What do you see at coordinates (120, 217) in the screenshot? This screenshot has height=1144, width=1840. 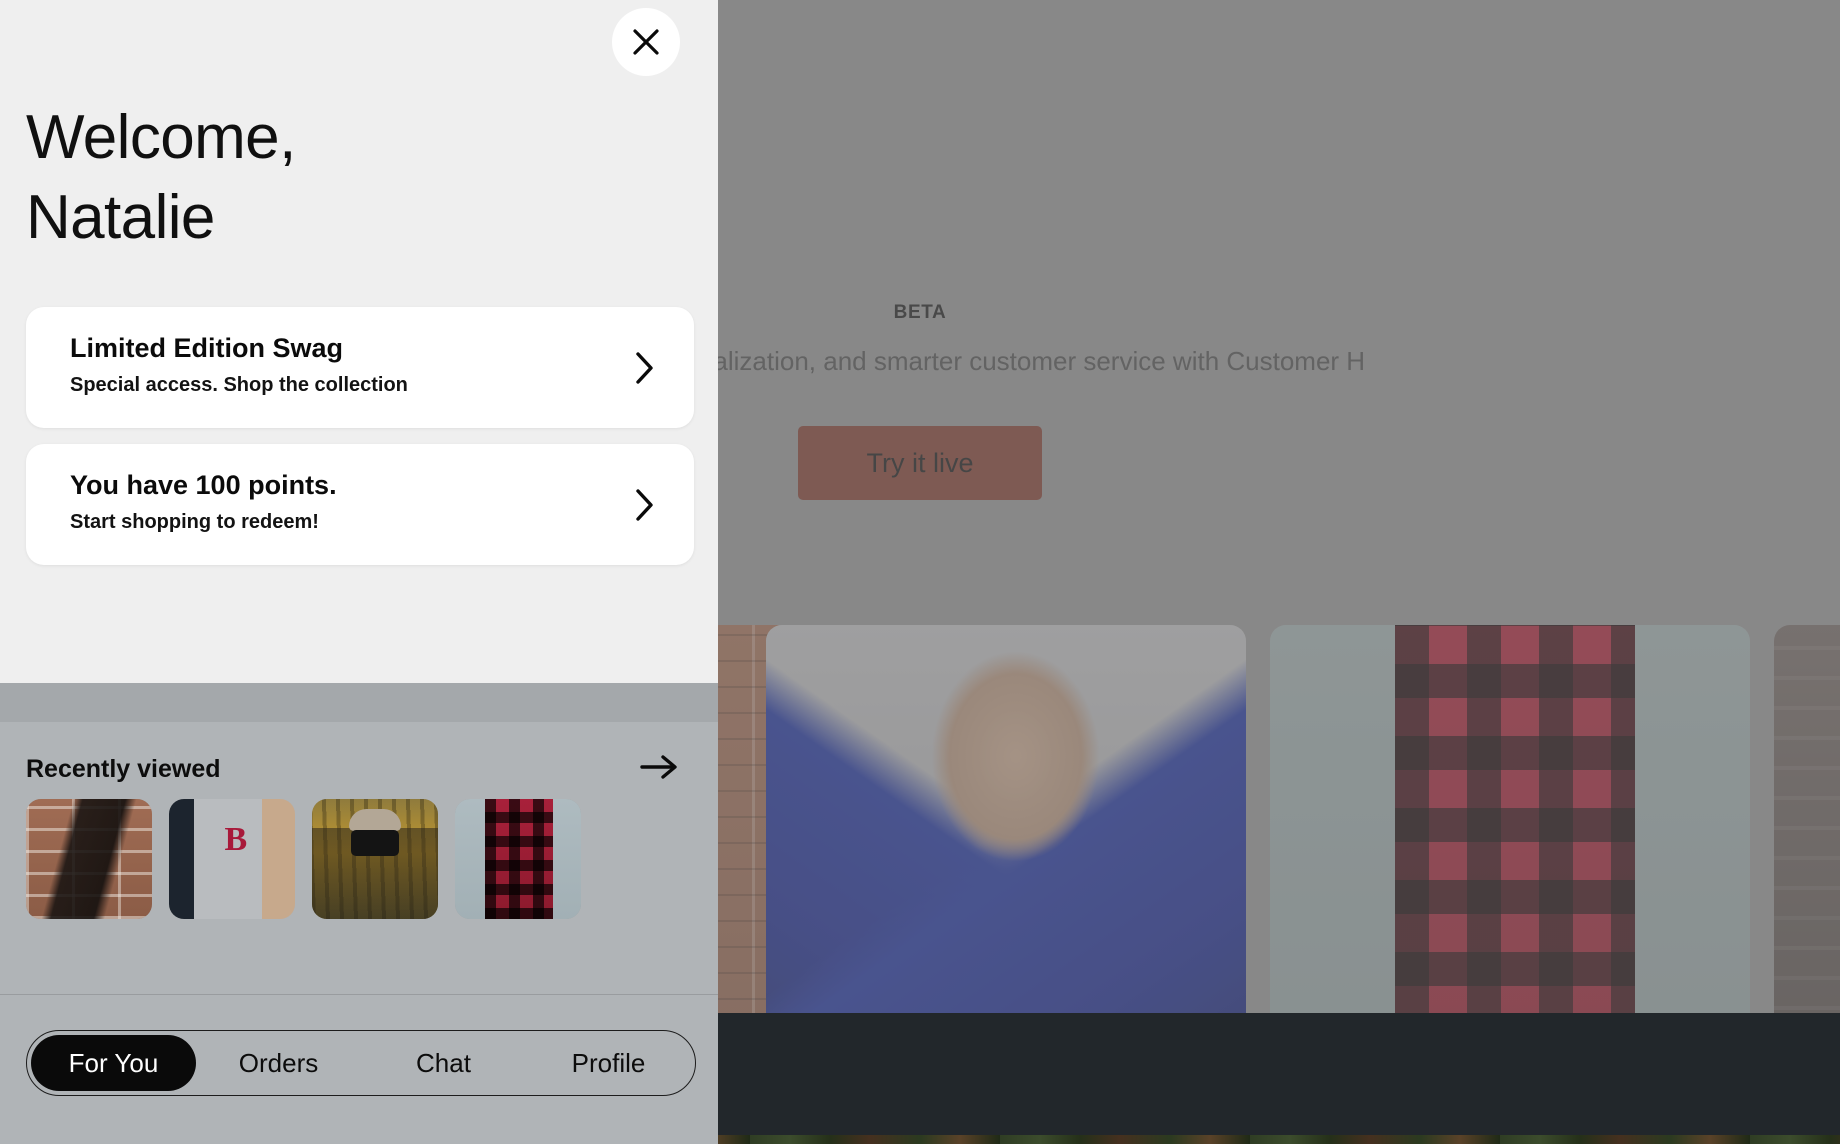 I see `greeting-line-2: Natalie` at bounding box center [120, 217].